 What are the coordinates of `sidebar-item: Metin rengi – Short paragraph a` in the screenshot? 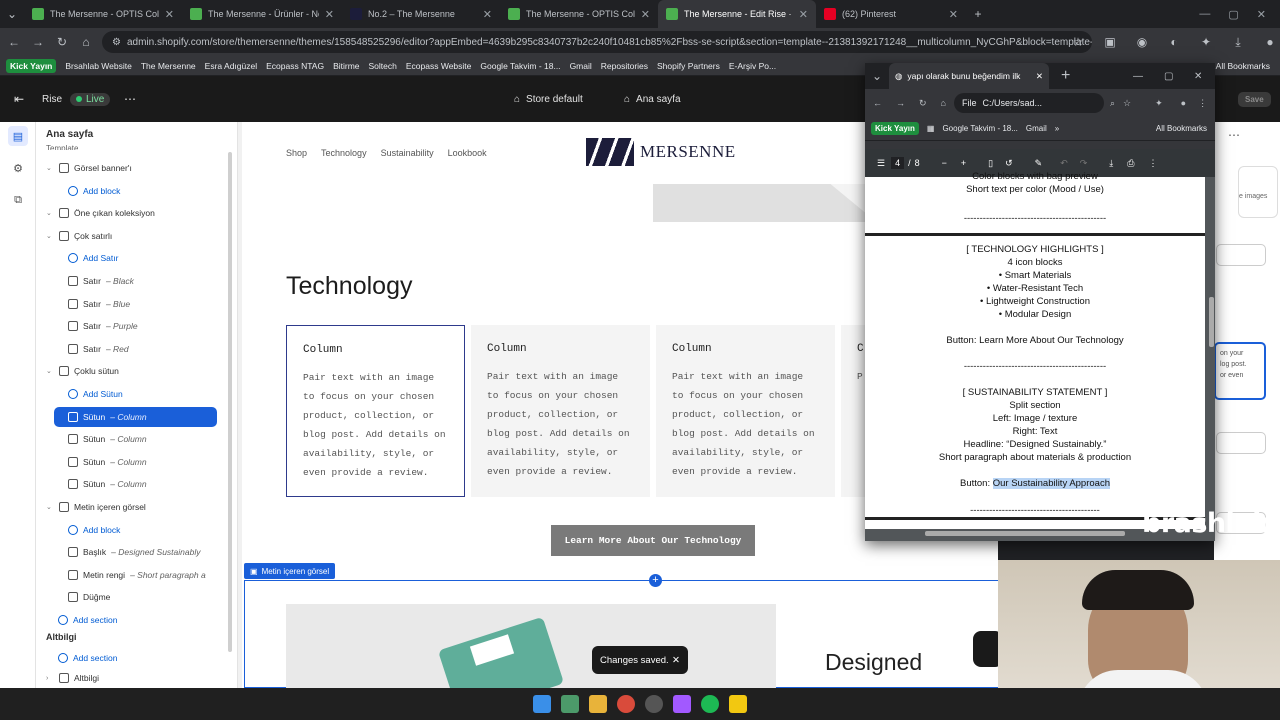 It's located at (152, 575).